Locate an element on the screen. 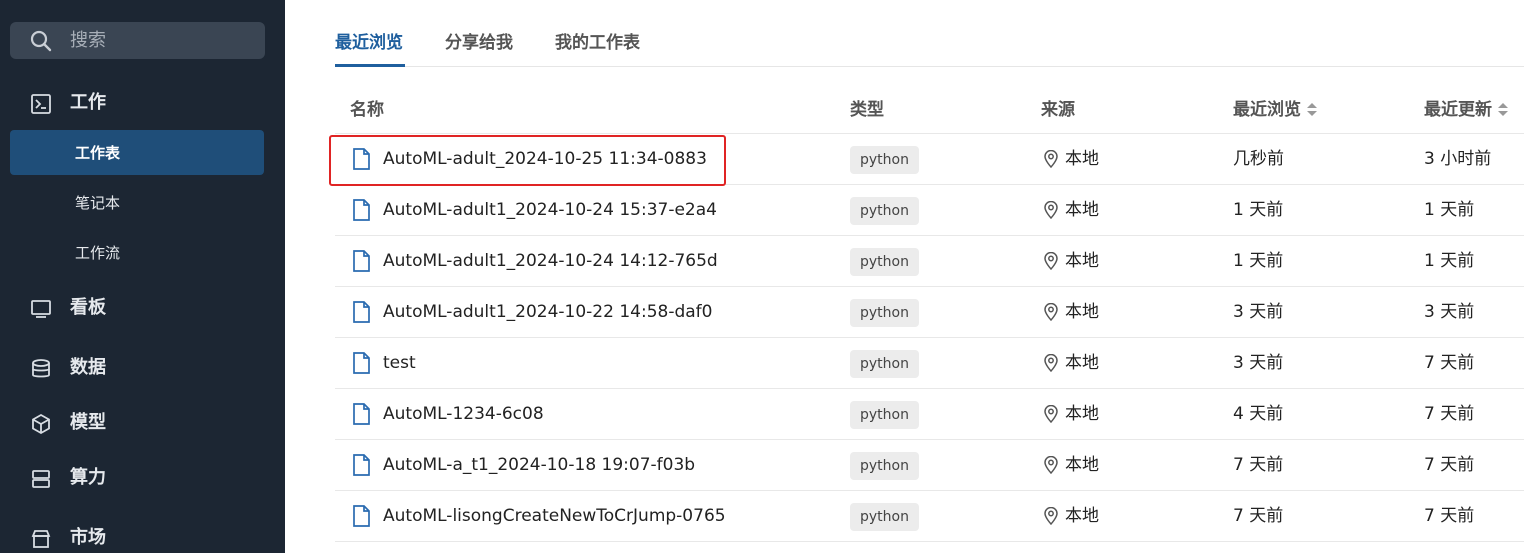 This screenshot has width=1524, height=553. last-viewed: 7 天前 is located at coordinates (1258, 465).